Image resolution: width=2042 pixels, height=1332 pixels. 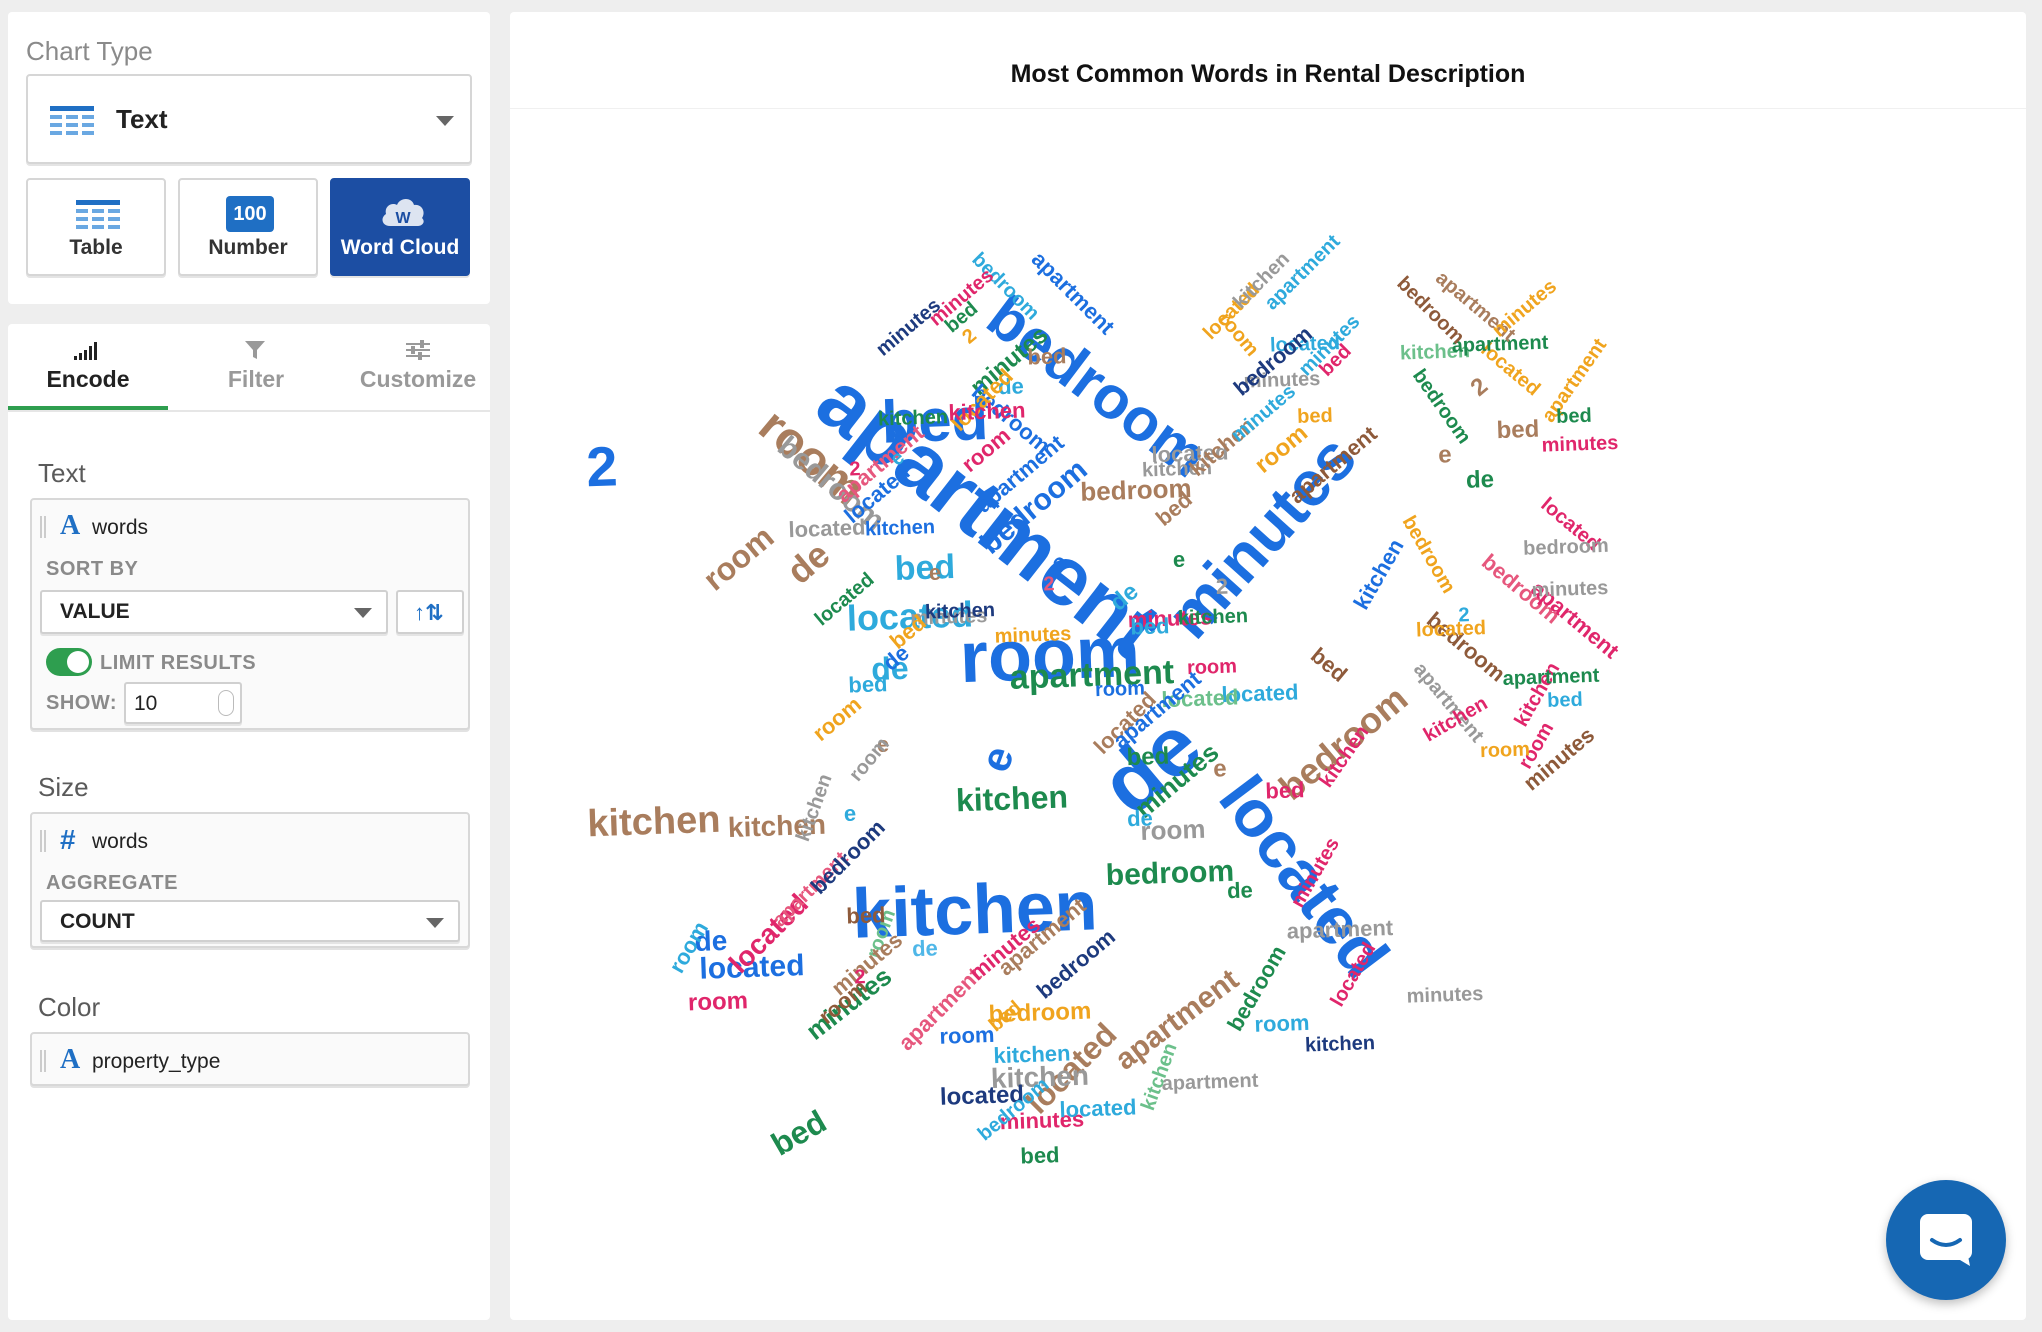 I want to click on tab-filter: Filter, so click(x=256, y=367).